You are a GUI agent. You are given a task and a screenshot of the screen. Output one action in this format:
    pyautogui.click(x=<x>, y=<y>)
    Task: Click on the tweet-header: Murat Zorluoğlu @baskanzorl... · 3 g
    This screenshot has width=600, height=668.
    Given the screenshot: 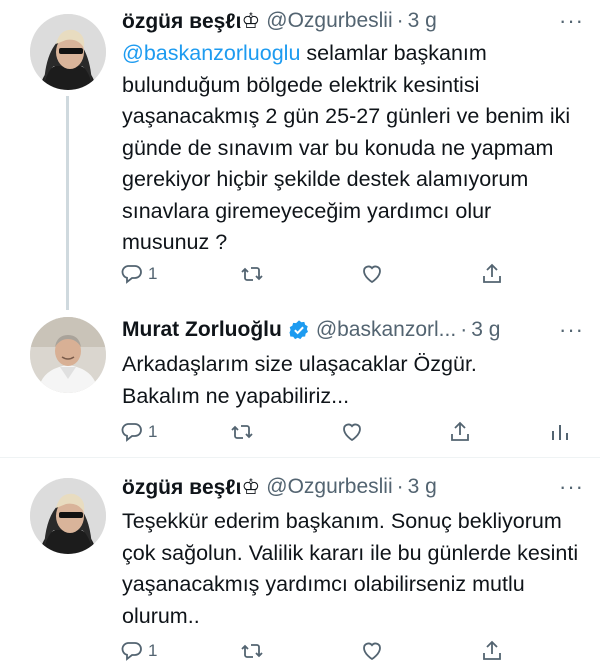 What is the action you would take?
    pyautogui.click(x=353, y=330)
    